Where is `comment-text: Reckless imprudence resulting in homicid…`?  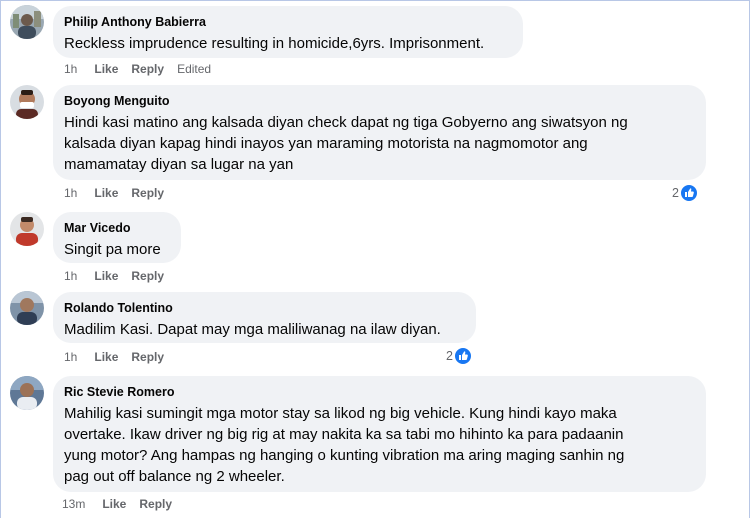 comment-text: Reckless imprudence resulting in homicid… is located at coordinates (274, 43).